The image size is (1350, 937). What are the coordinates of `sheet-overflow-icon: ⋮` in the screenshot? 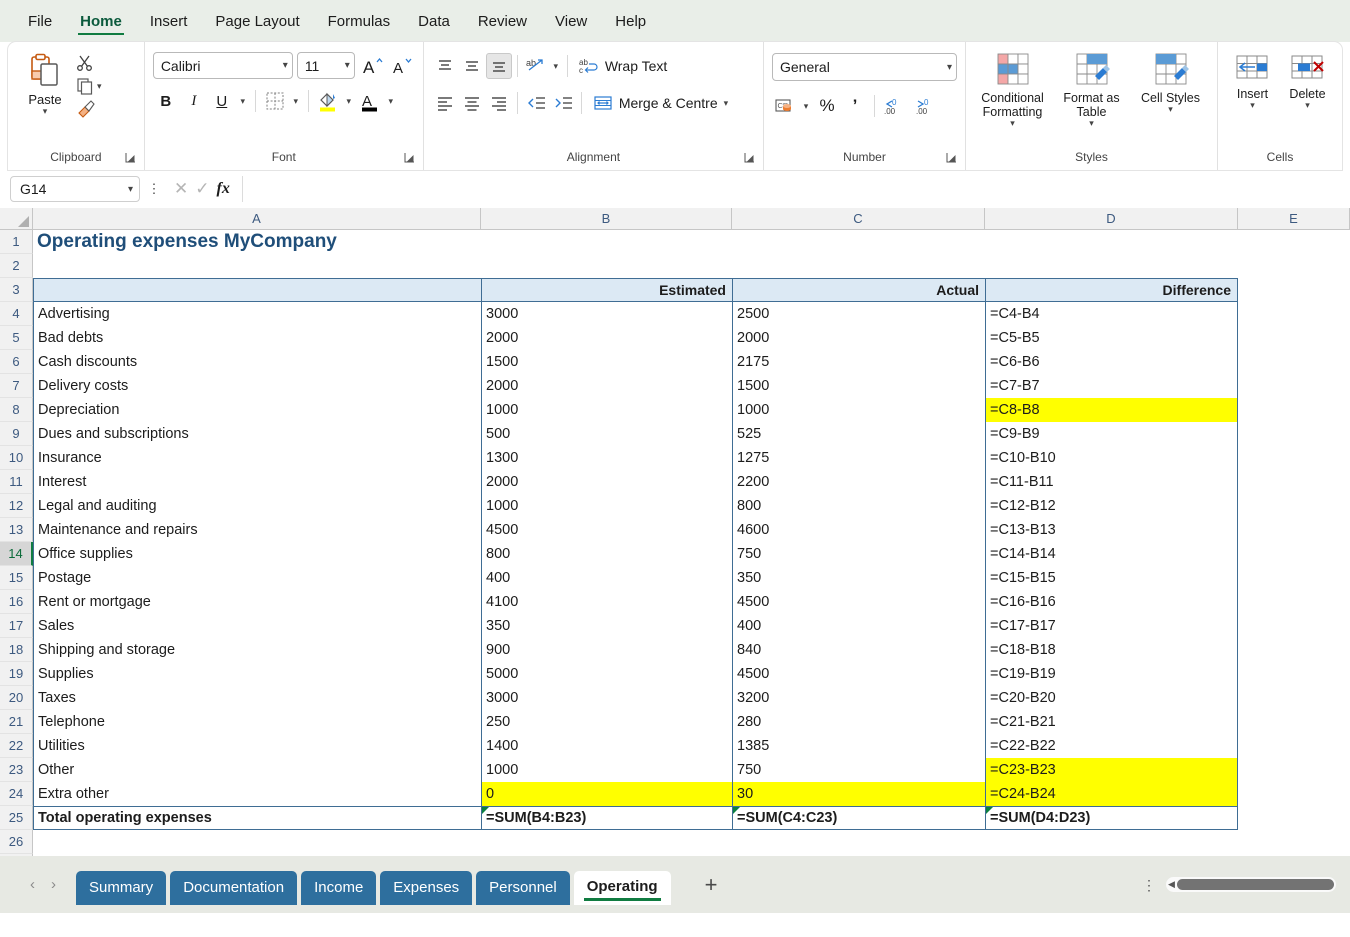 It's located at (1149, 885).